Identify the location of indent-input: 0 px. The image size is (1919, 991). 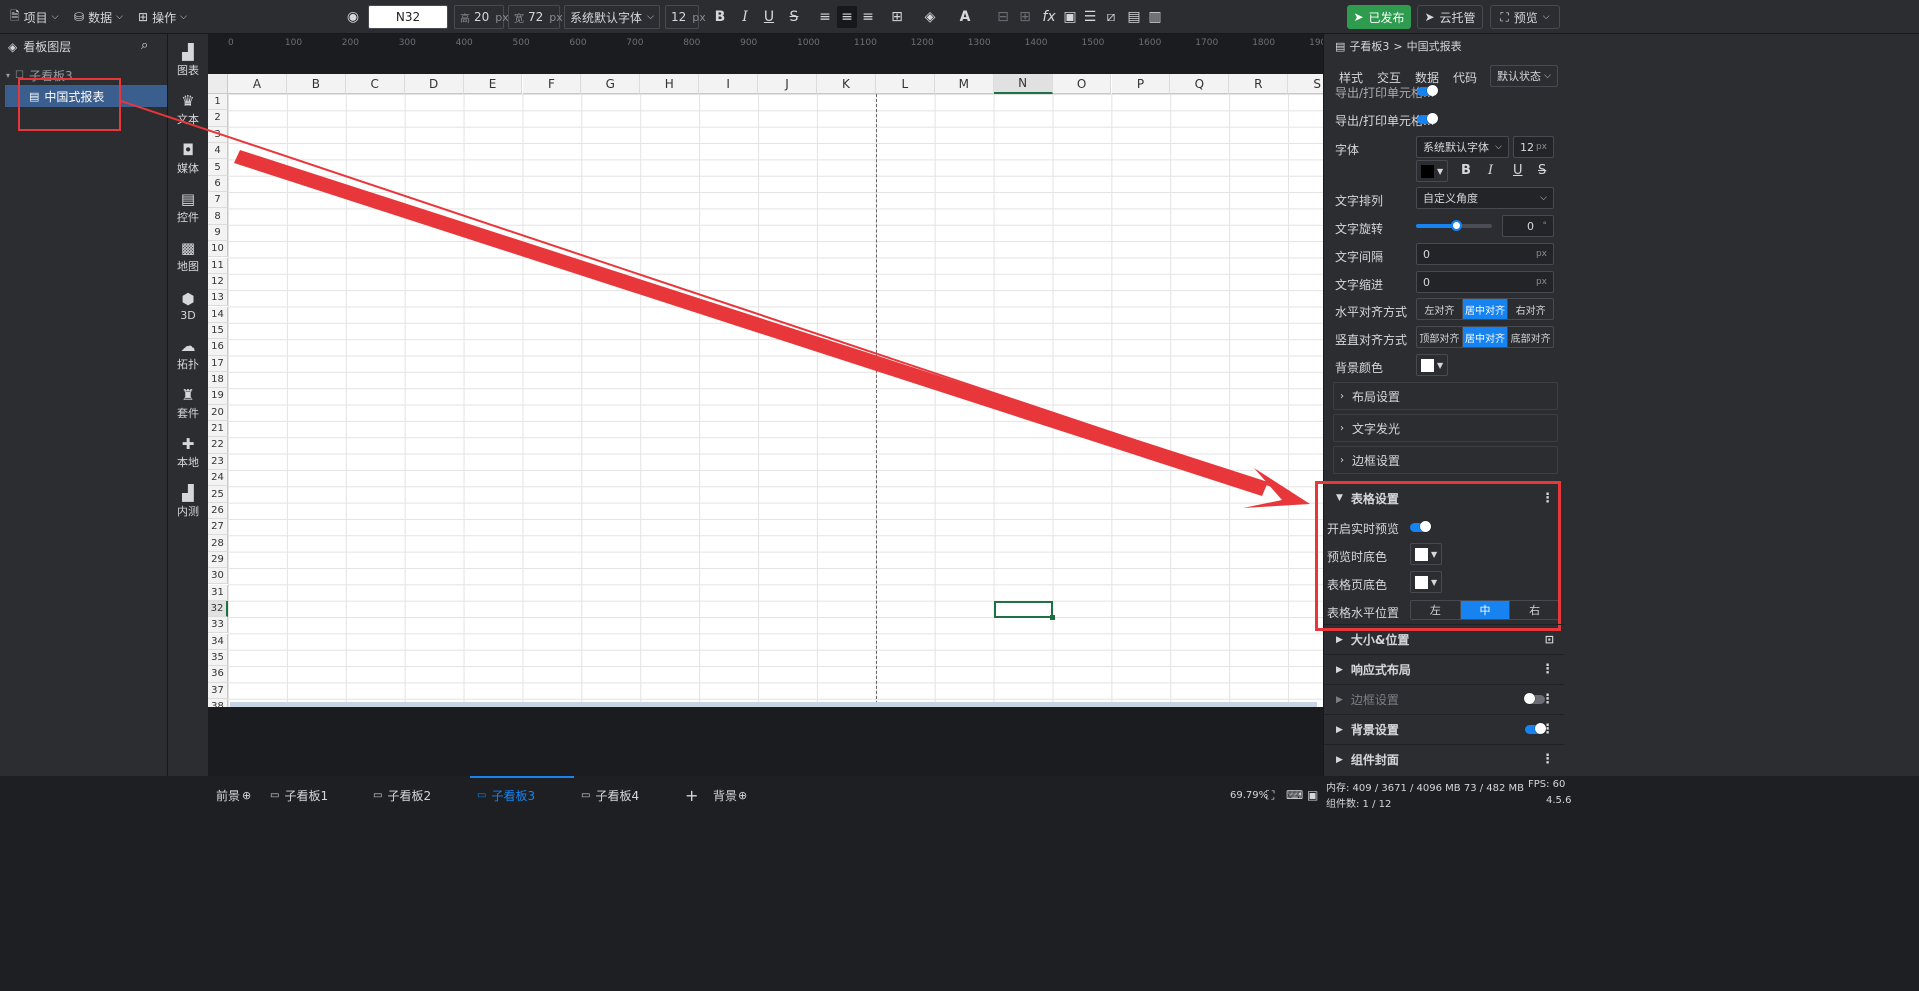
(1485, 282).